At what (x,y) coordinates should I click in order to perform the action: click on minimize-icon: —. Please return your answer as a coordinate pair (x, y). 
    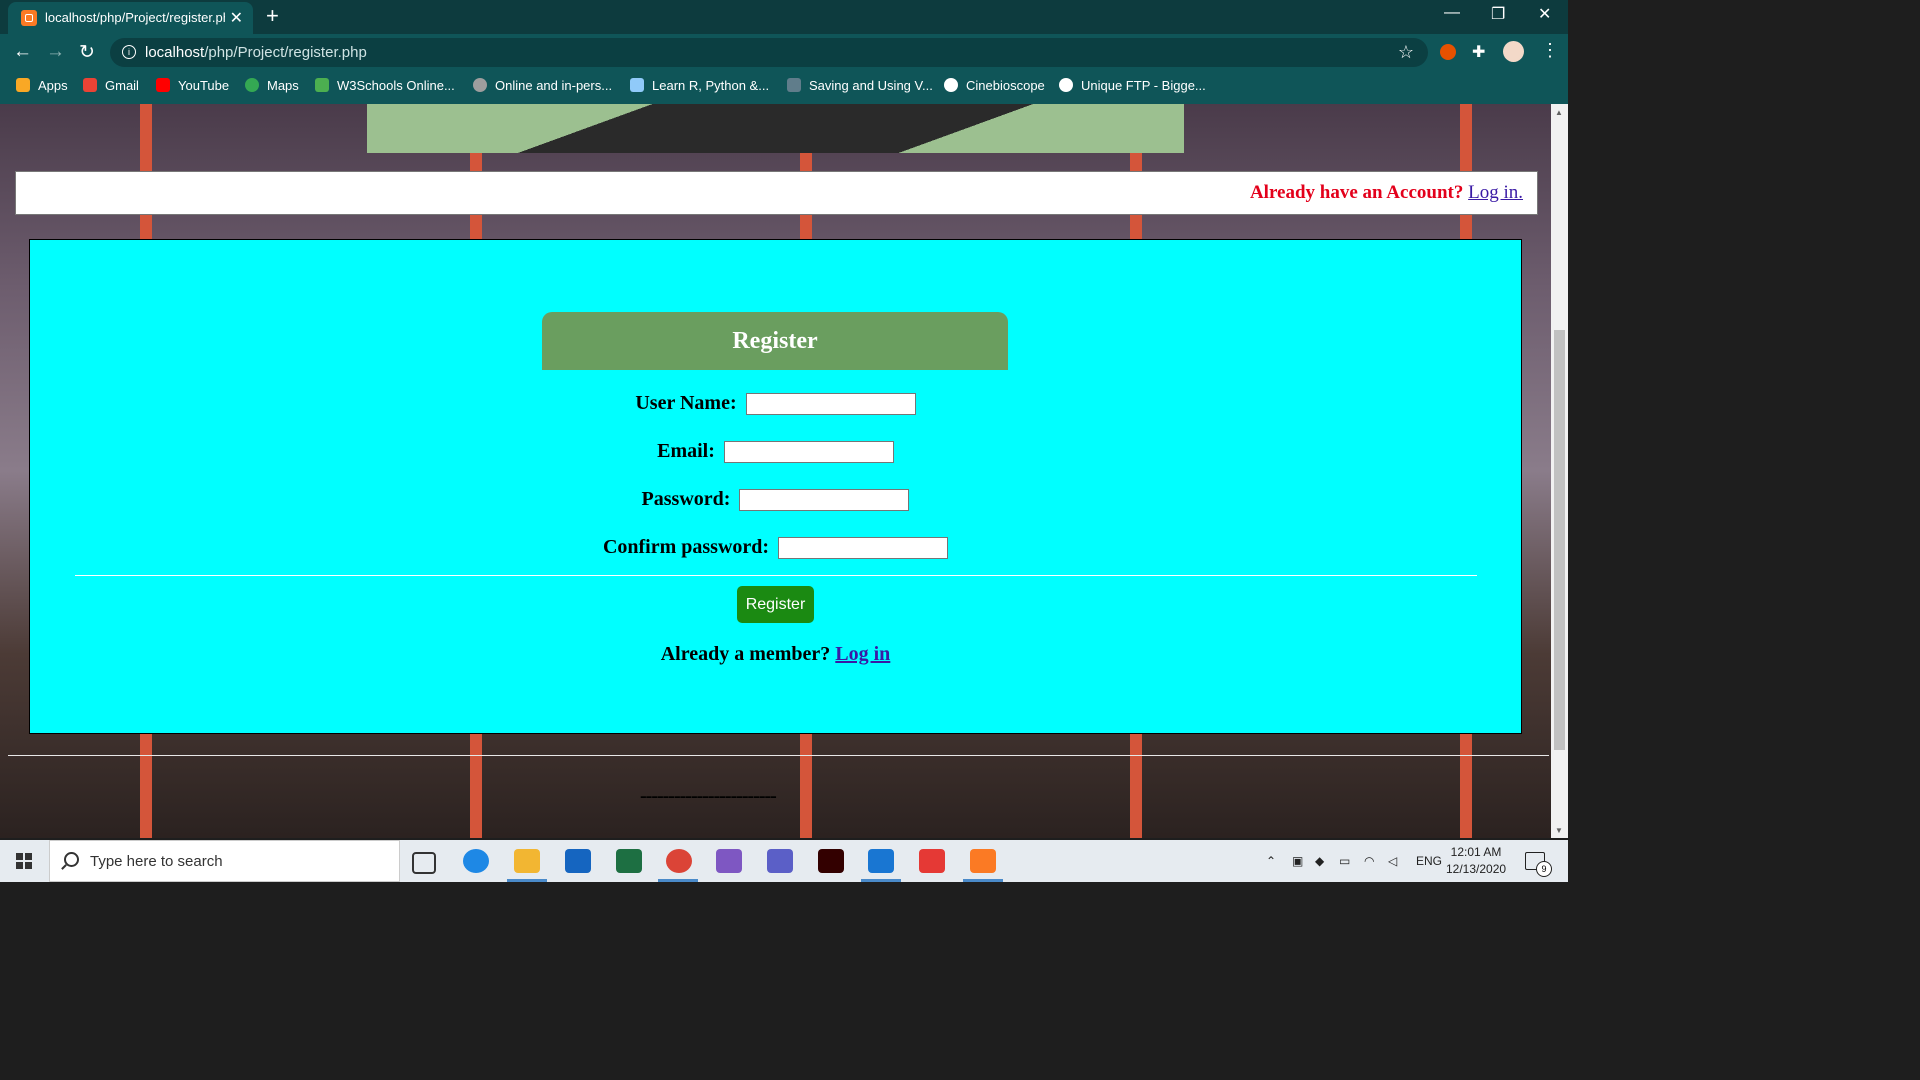
    Looking at the image, I should click on (1452, 13).